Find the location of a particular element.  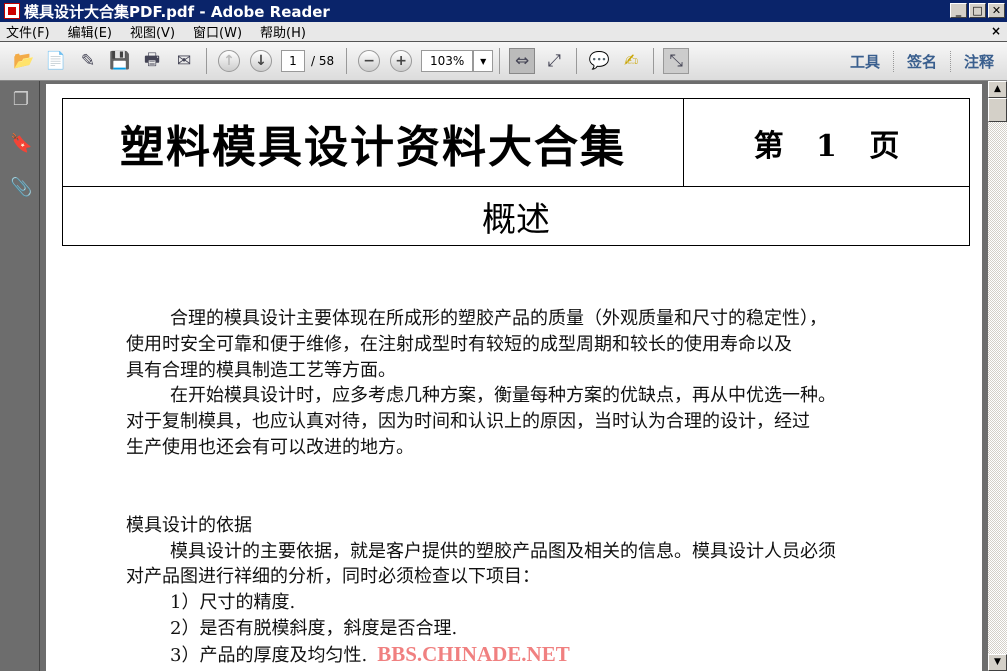

list-item: 3）产品的厚度及均匀性. is located at coordinates (269, 655).